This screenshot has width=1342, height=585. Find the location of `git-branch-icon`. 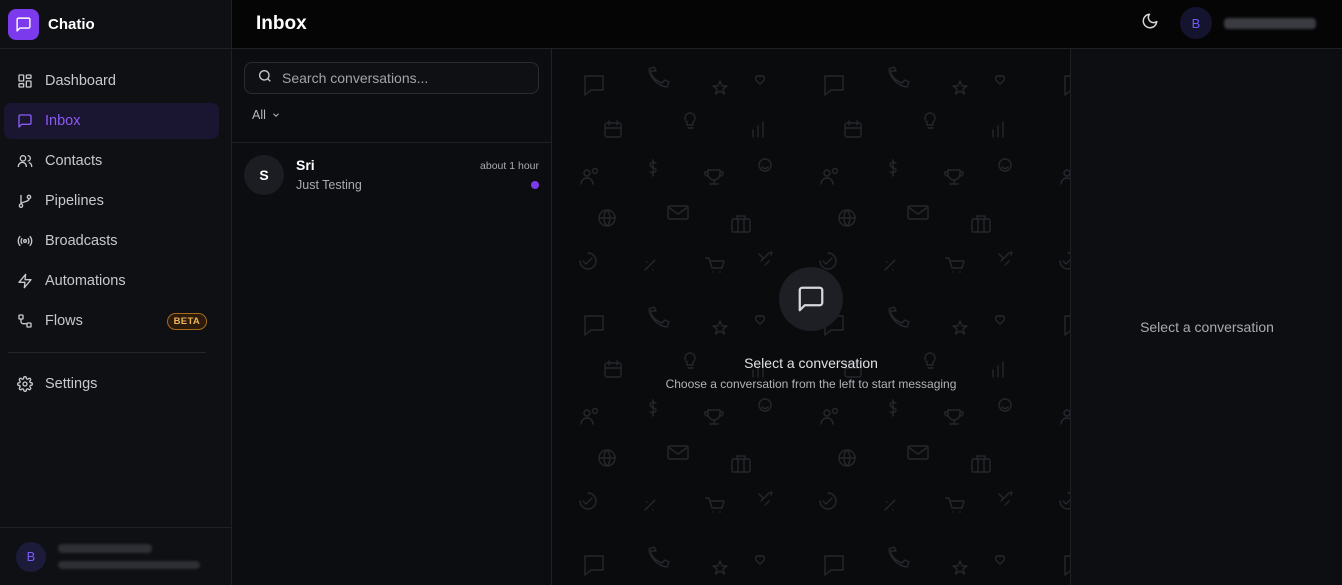

git-branch-icon is located at coordinates (24, 201).